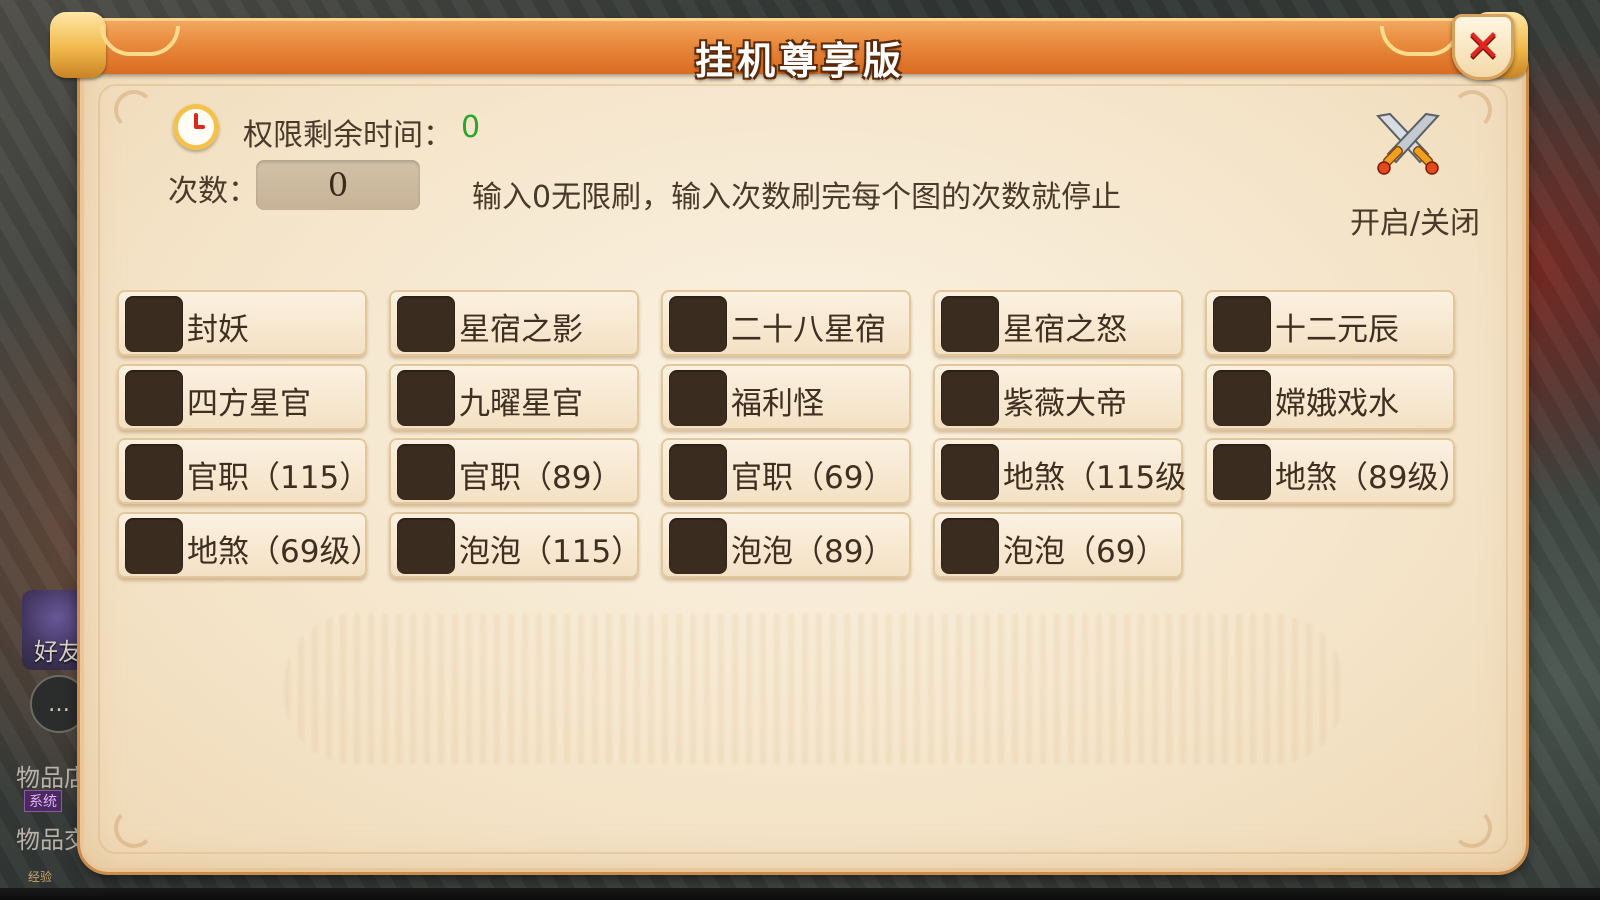 This screenshot has width=1600, height=900. I want to click on map-option: 泡泡（115）, so click(515, 545).